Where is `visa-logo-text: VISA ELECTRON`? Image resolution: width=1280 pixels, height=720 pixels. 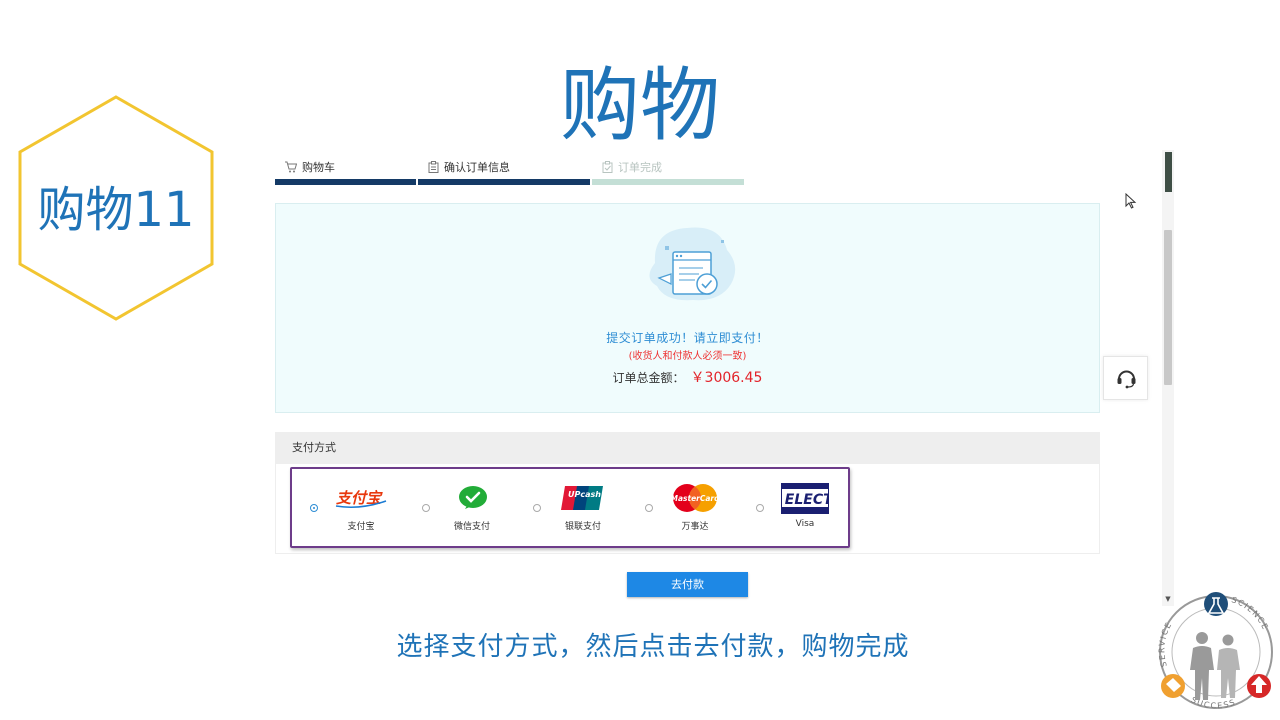 visa-logo-text: VISA ELECTRON is located at coordinates (805, 500).